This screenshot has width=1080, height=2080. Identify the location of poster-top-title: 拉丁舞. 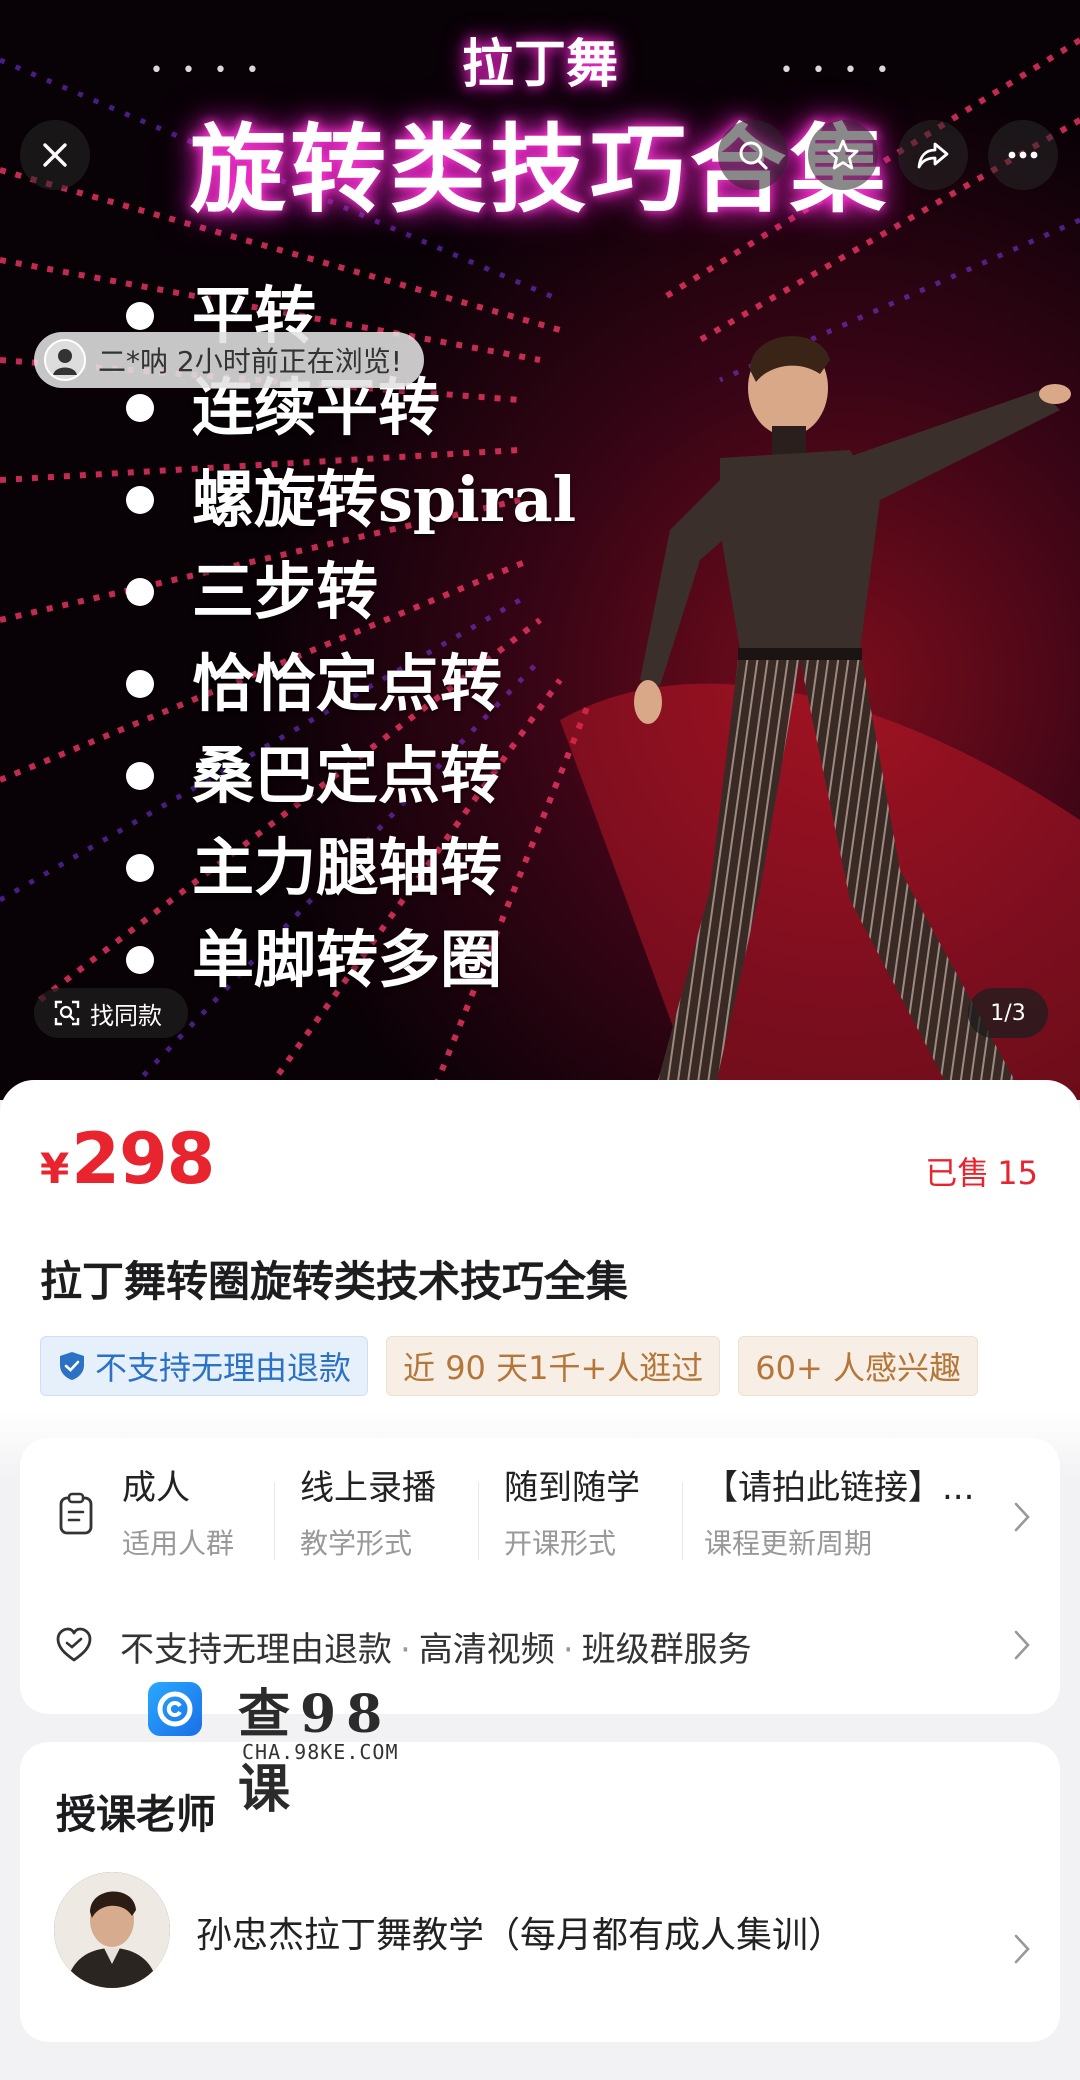
(539, 64).